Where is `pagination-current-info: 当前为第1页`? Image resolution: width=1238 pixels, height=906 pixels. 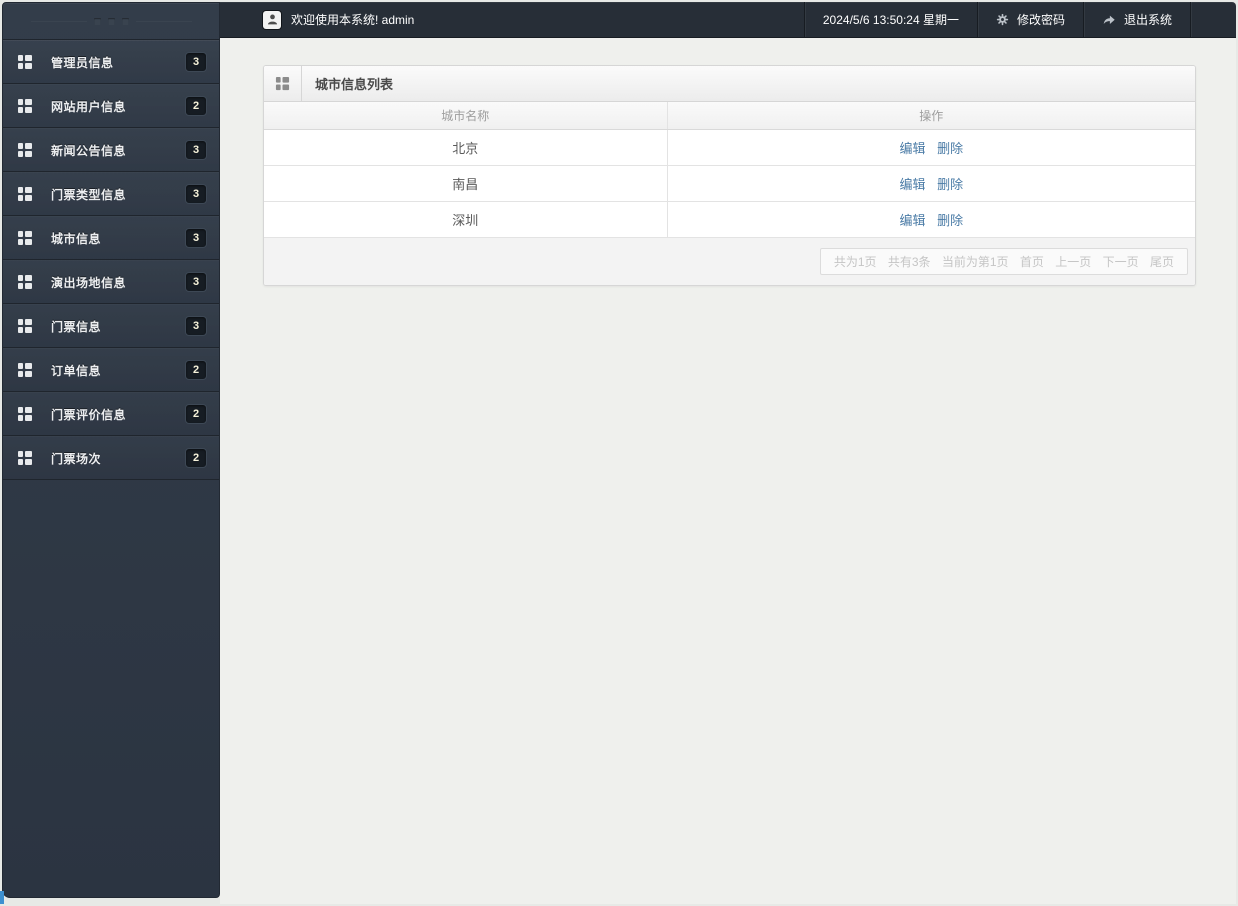 pagination-current-info: 当前为第1页 is located at coordinates (975, 261).